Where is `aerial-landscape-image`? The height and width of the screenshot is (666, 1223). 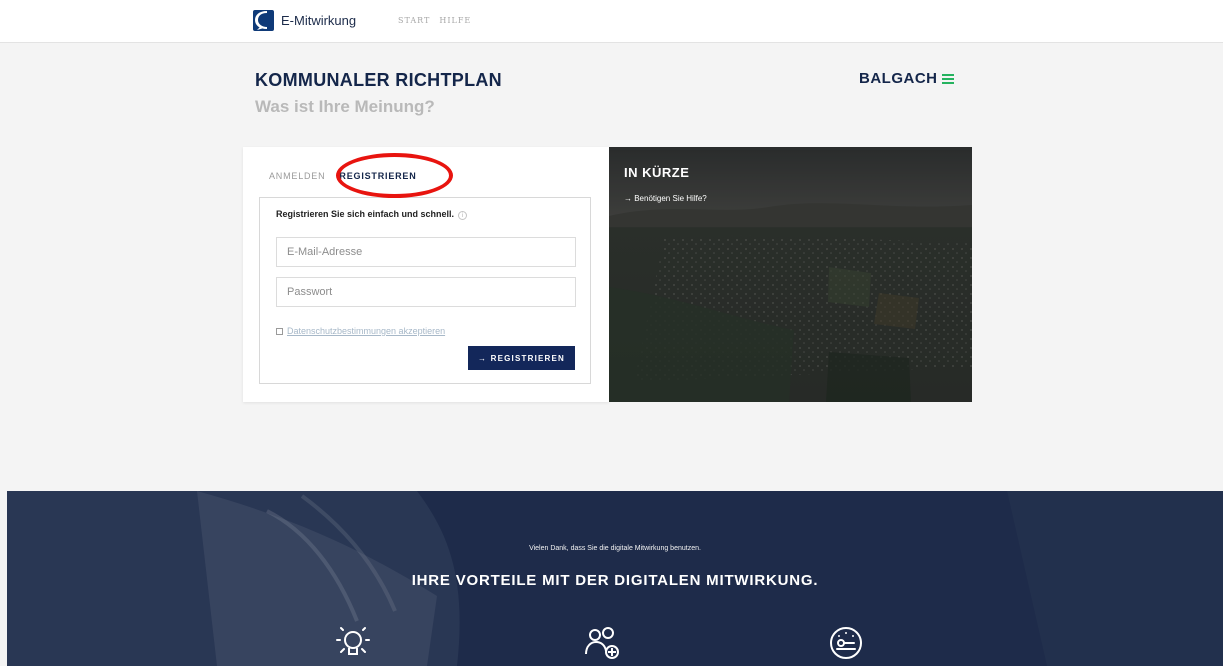
aerial-landscape-image is located at coordinates (790, 274).